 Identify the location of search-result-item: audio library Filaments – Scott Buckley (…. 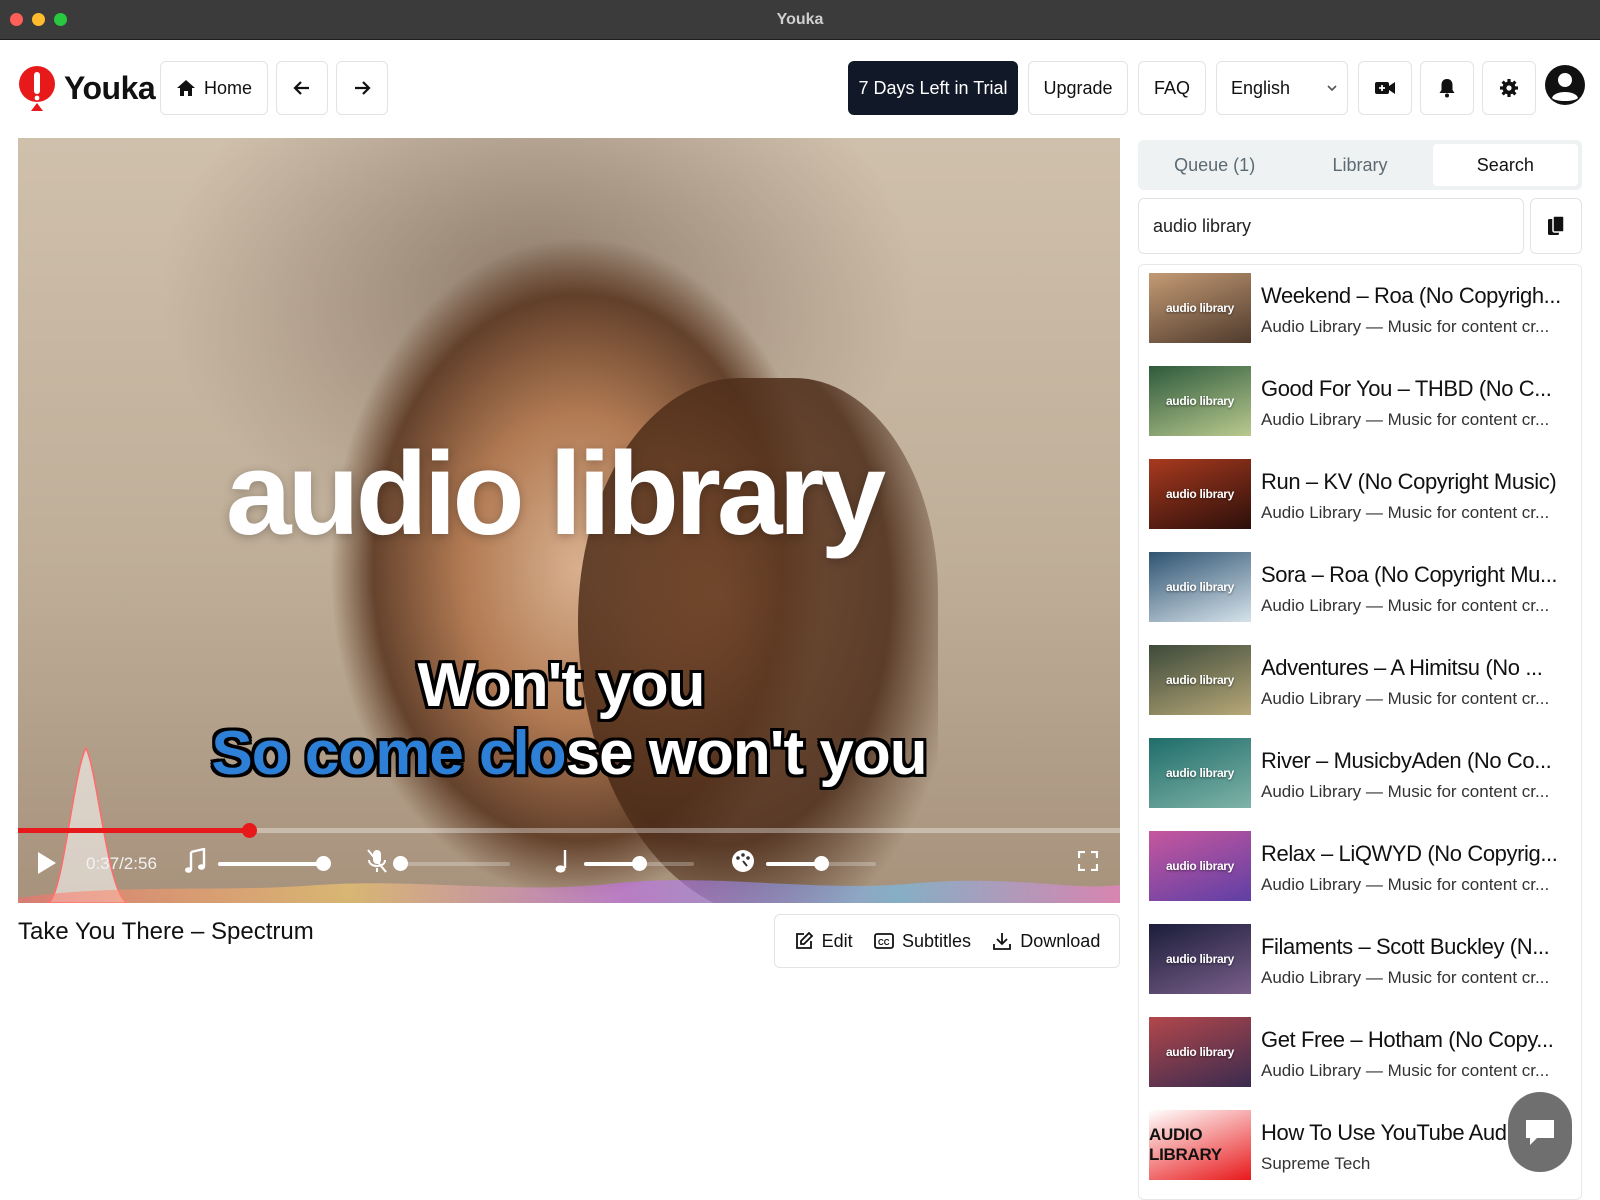
(1364, 964).